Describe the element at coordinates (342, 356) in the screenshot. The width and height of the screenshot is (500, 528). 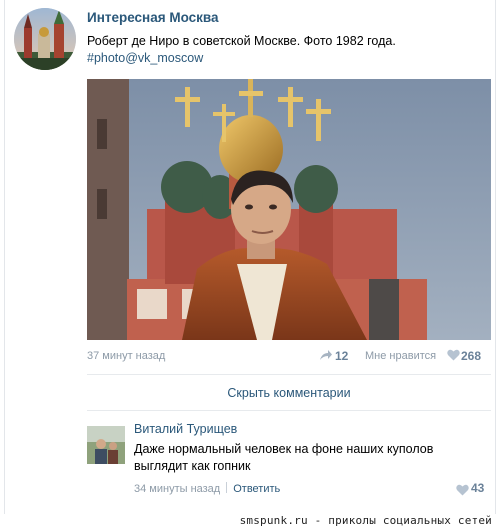
I see `share-count: 12` at that location.